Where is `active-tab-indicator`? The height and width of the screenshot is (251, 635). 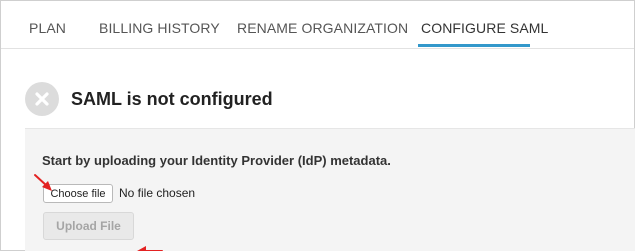
active-tab-indicator is located at coordinates (474, 45).